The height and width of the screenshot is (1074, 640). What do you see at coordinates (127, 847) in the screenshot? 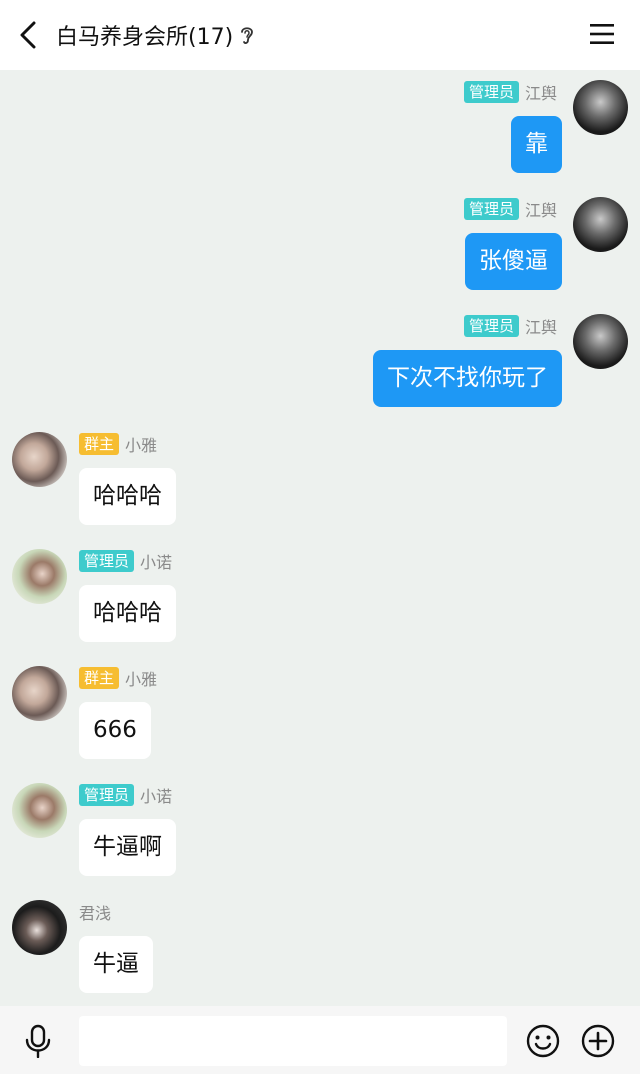
I see `message-bubble: 牛逼啊` at bounding box center [127, 847].